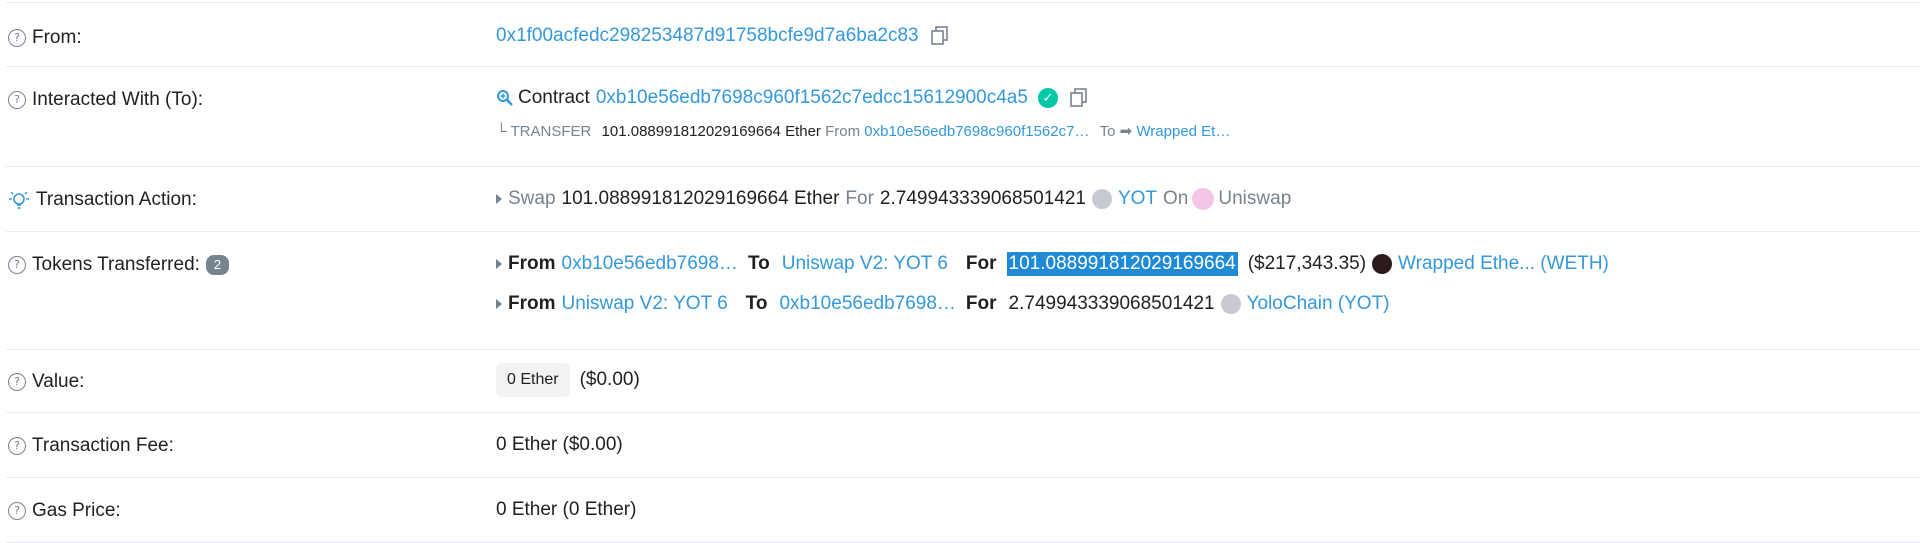 This screenshot has width=1920, height=543. I want to click on tokens-label-wrap: ? Tokens Transferred: 2, so click(119, 265).